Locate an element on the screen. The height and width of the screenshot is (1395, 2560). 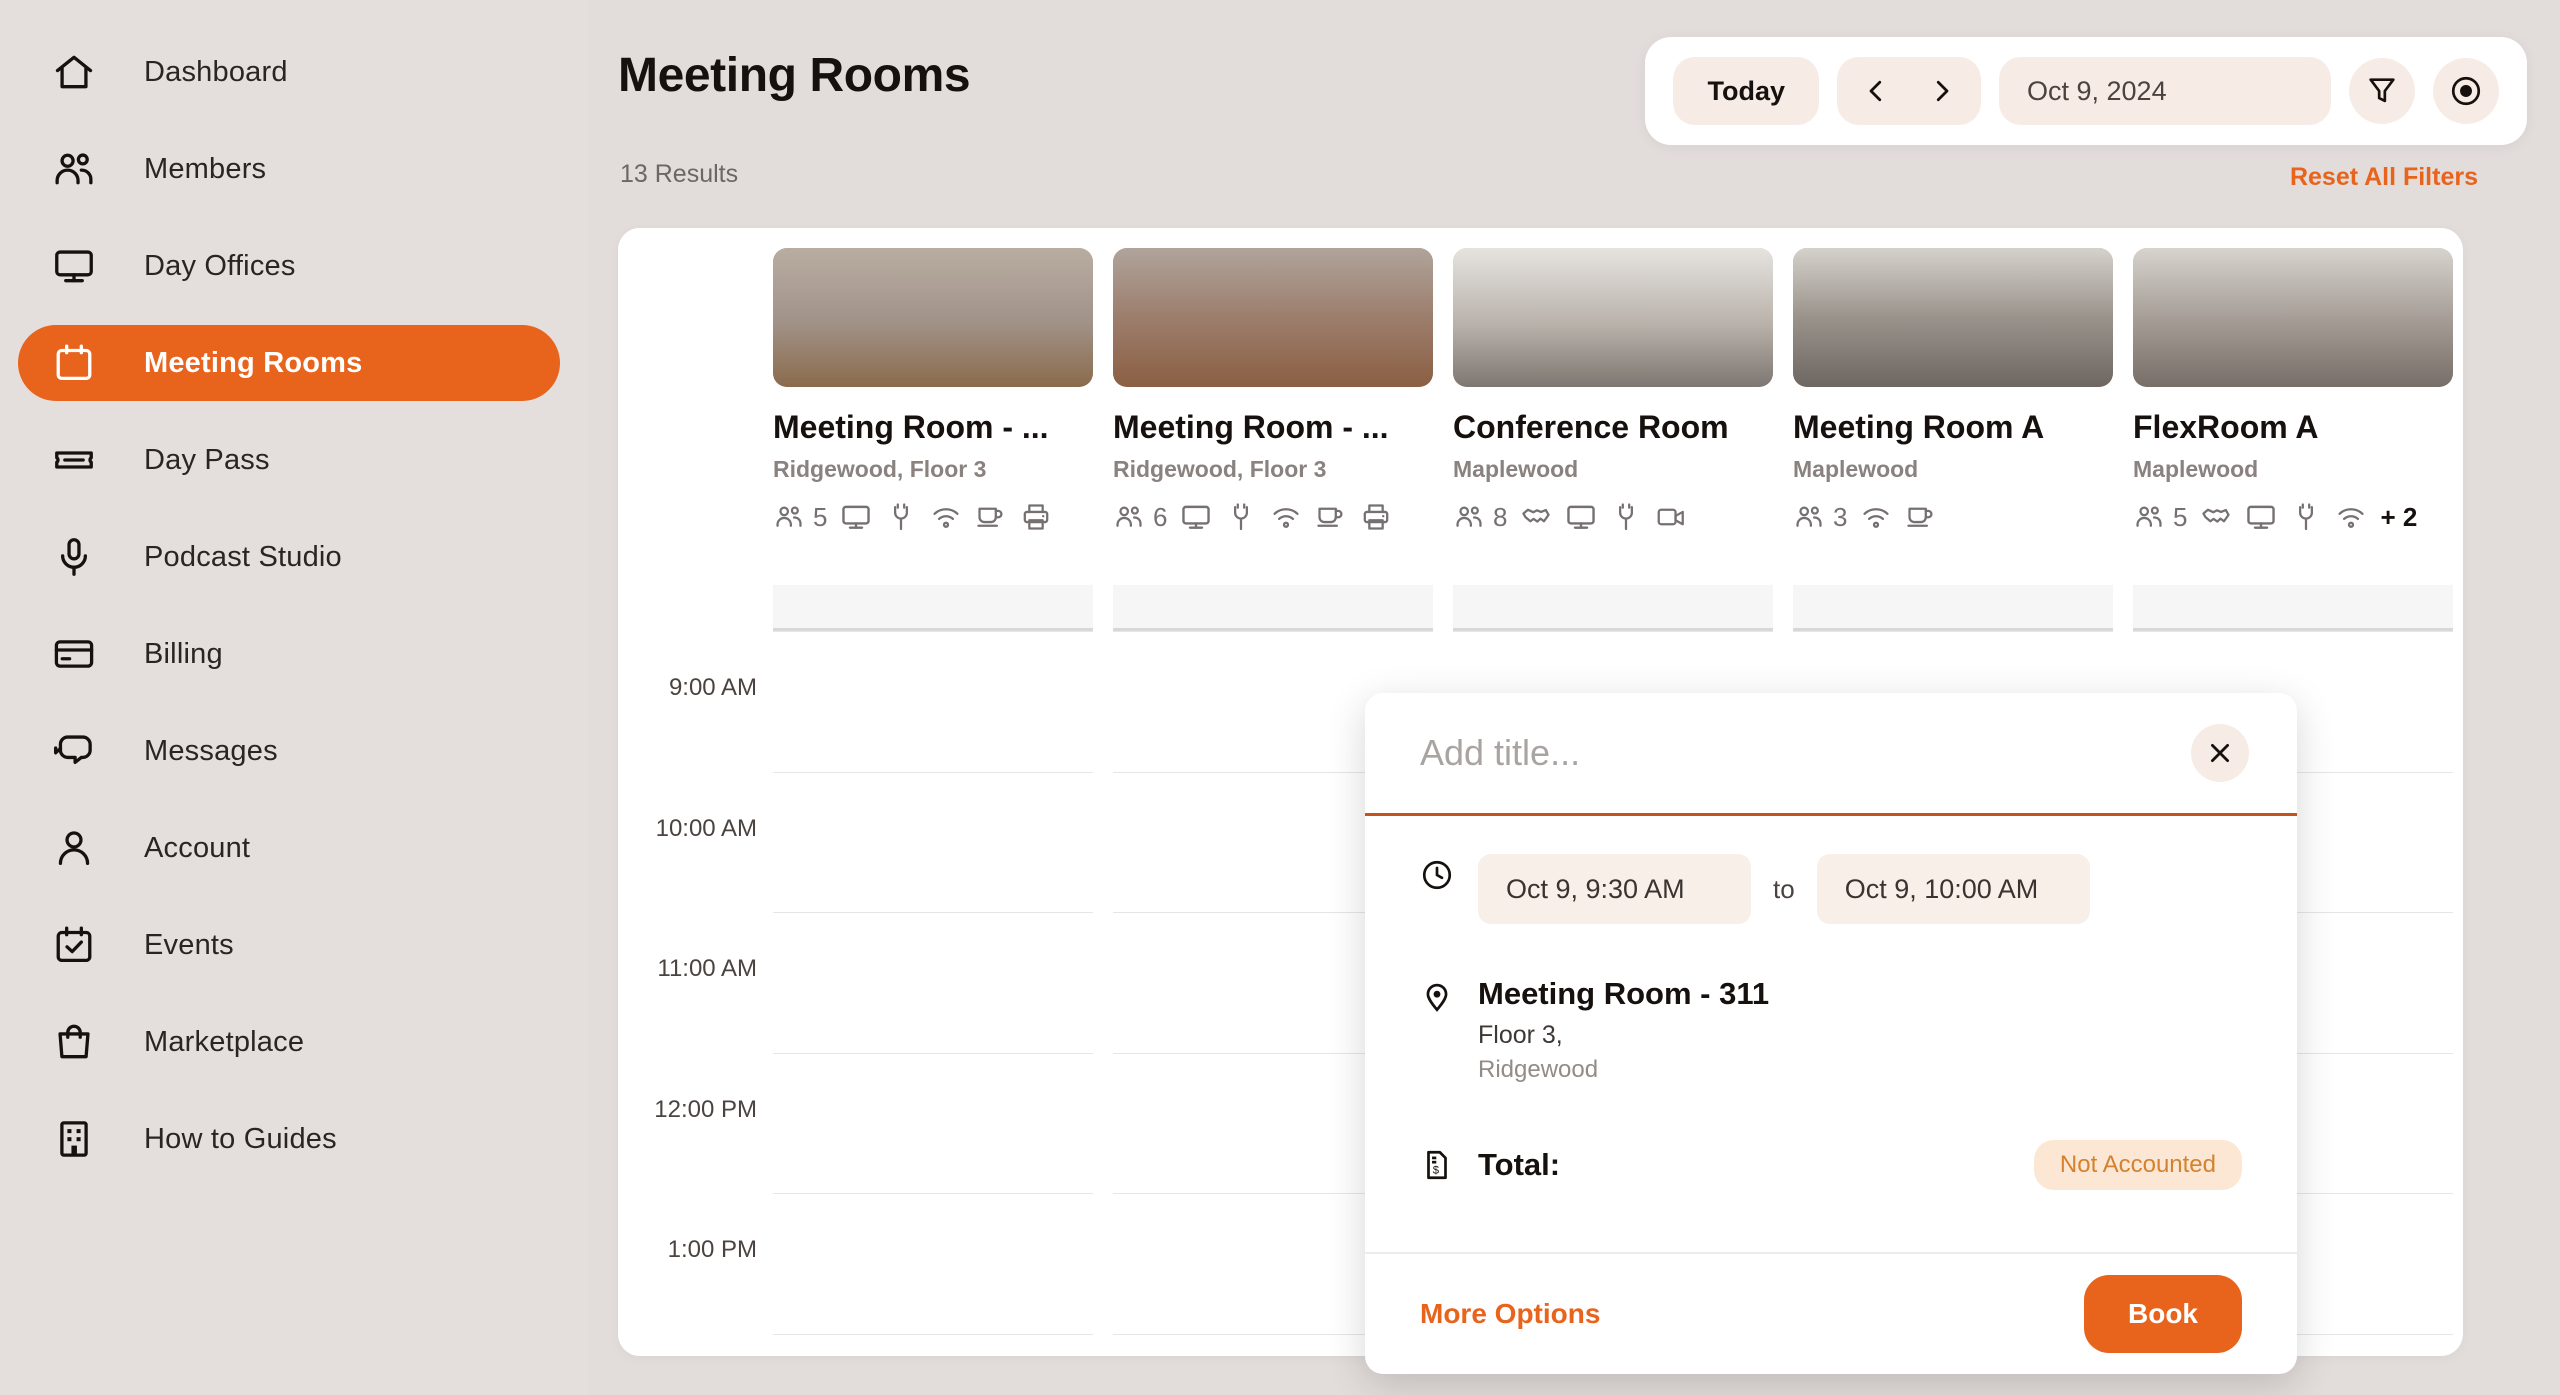
page-title: Meeting Rooms is located at coordinates (794, 75).